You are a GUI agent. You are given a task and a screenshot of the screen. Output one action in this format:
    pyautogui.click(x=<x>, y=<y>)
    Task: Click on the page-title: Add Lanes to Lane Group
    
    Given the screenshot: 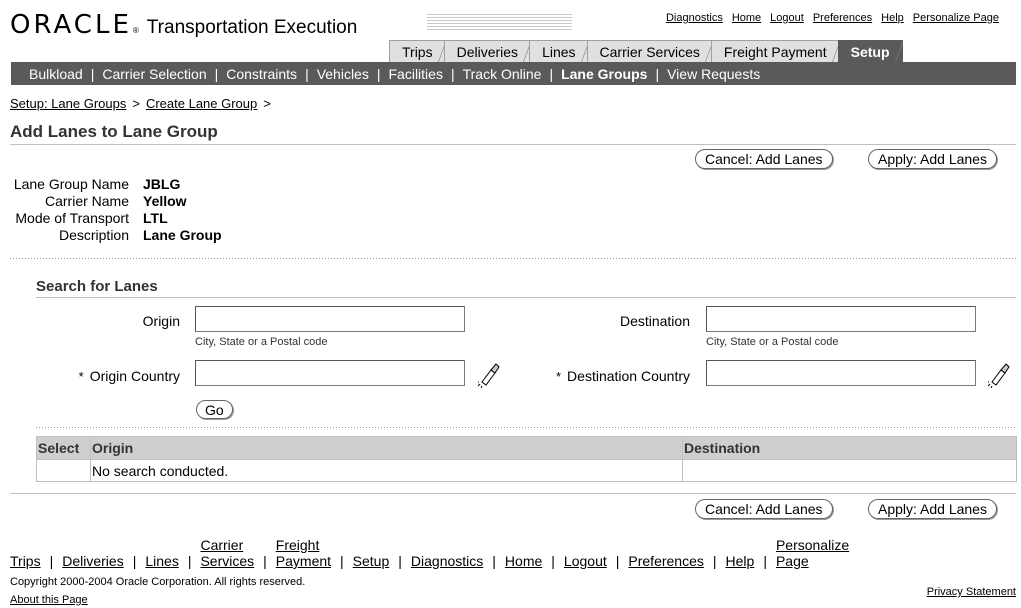 What is the action you would take?
    pyautogui.click(x=114, y=131)
    